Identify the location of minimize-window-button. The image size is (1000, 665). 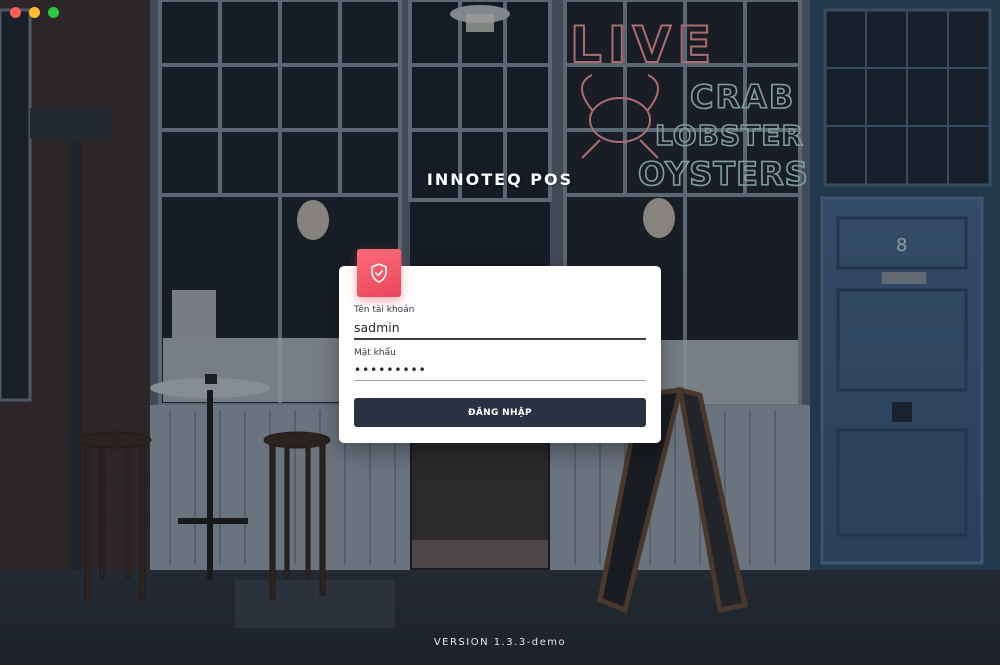
(34, 12).